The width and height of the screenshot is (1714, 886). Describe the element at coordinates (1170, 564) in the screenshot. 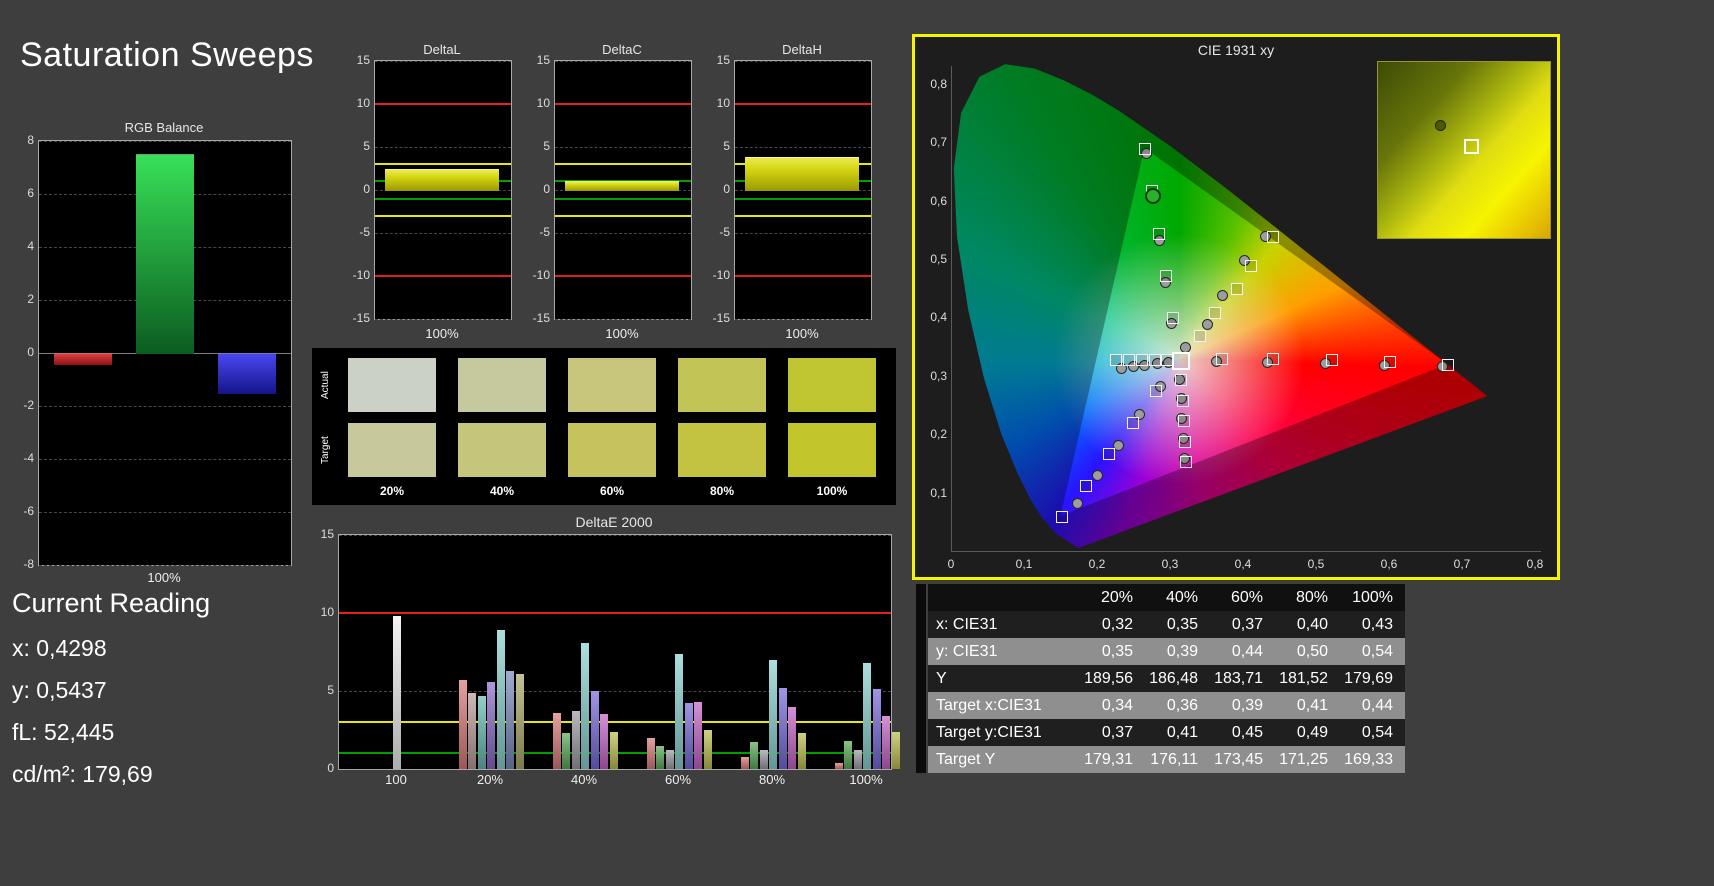

I see `cie-x-tick: 0,3` at that location.